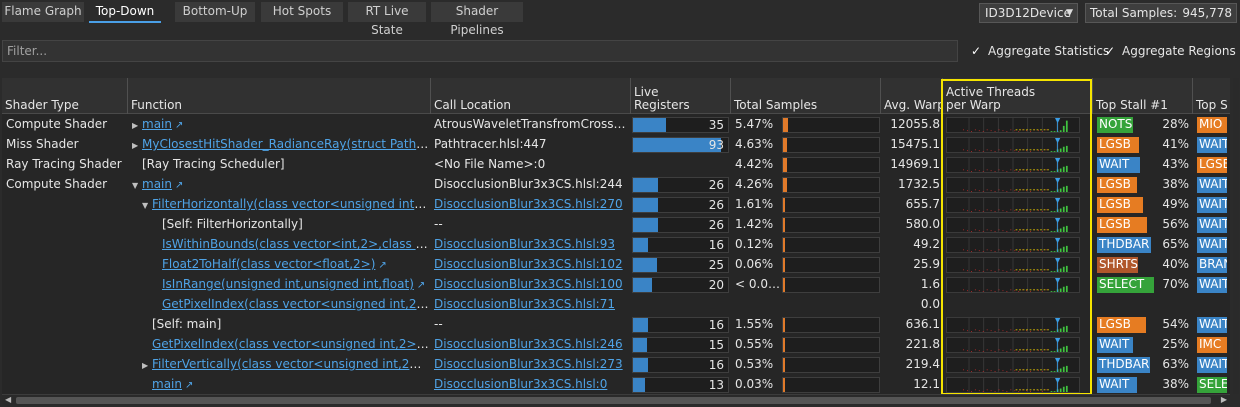 This screenshot has width=1240, height=407. What do you see at coordinates (1142, 96) in the screenshot?
I see `col-top-stall-1: Top Stall #1` at bounding box center [1142, 96].